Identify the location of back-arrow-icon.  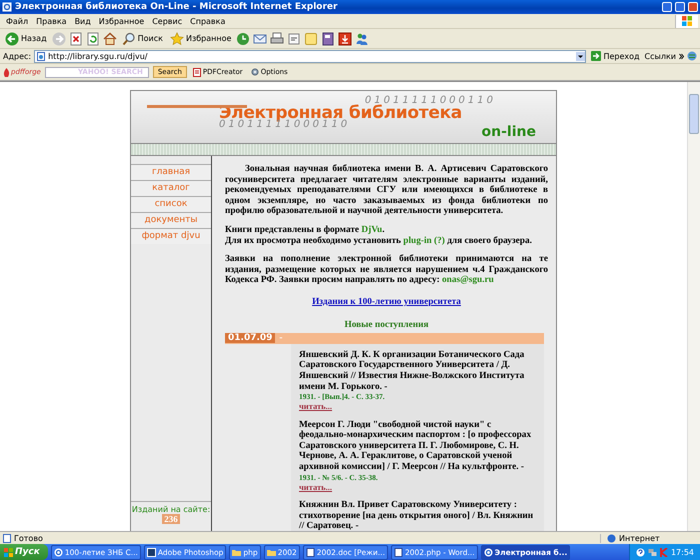
(12, 39).